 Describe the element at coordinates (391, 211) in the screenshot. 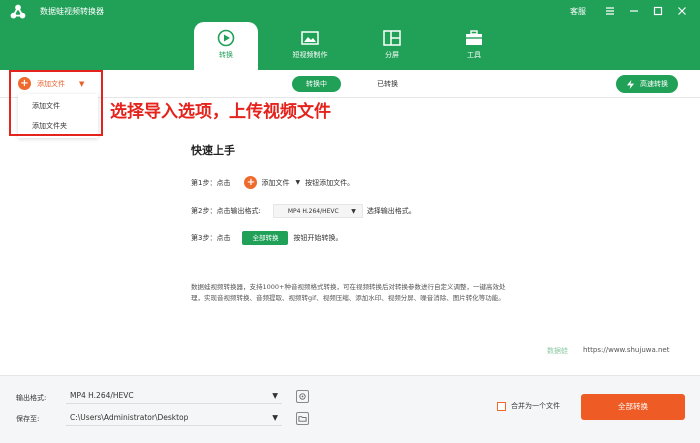

I see `step-2-suffix: 选择输出格式。` at that location.